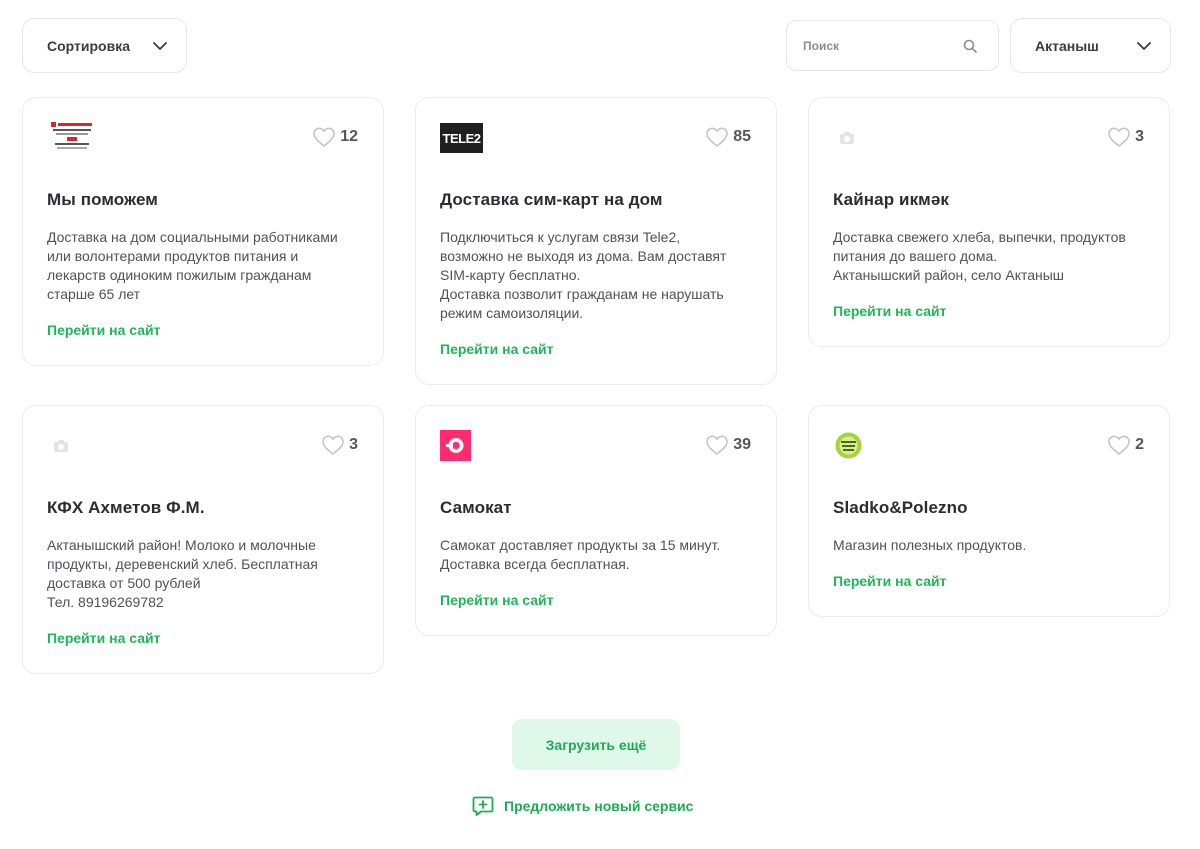 Image resolution: width=1200 pixels, height=849 pixels. I want to click on city-dropdown: Актаныш, so click(1090, 45).